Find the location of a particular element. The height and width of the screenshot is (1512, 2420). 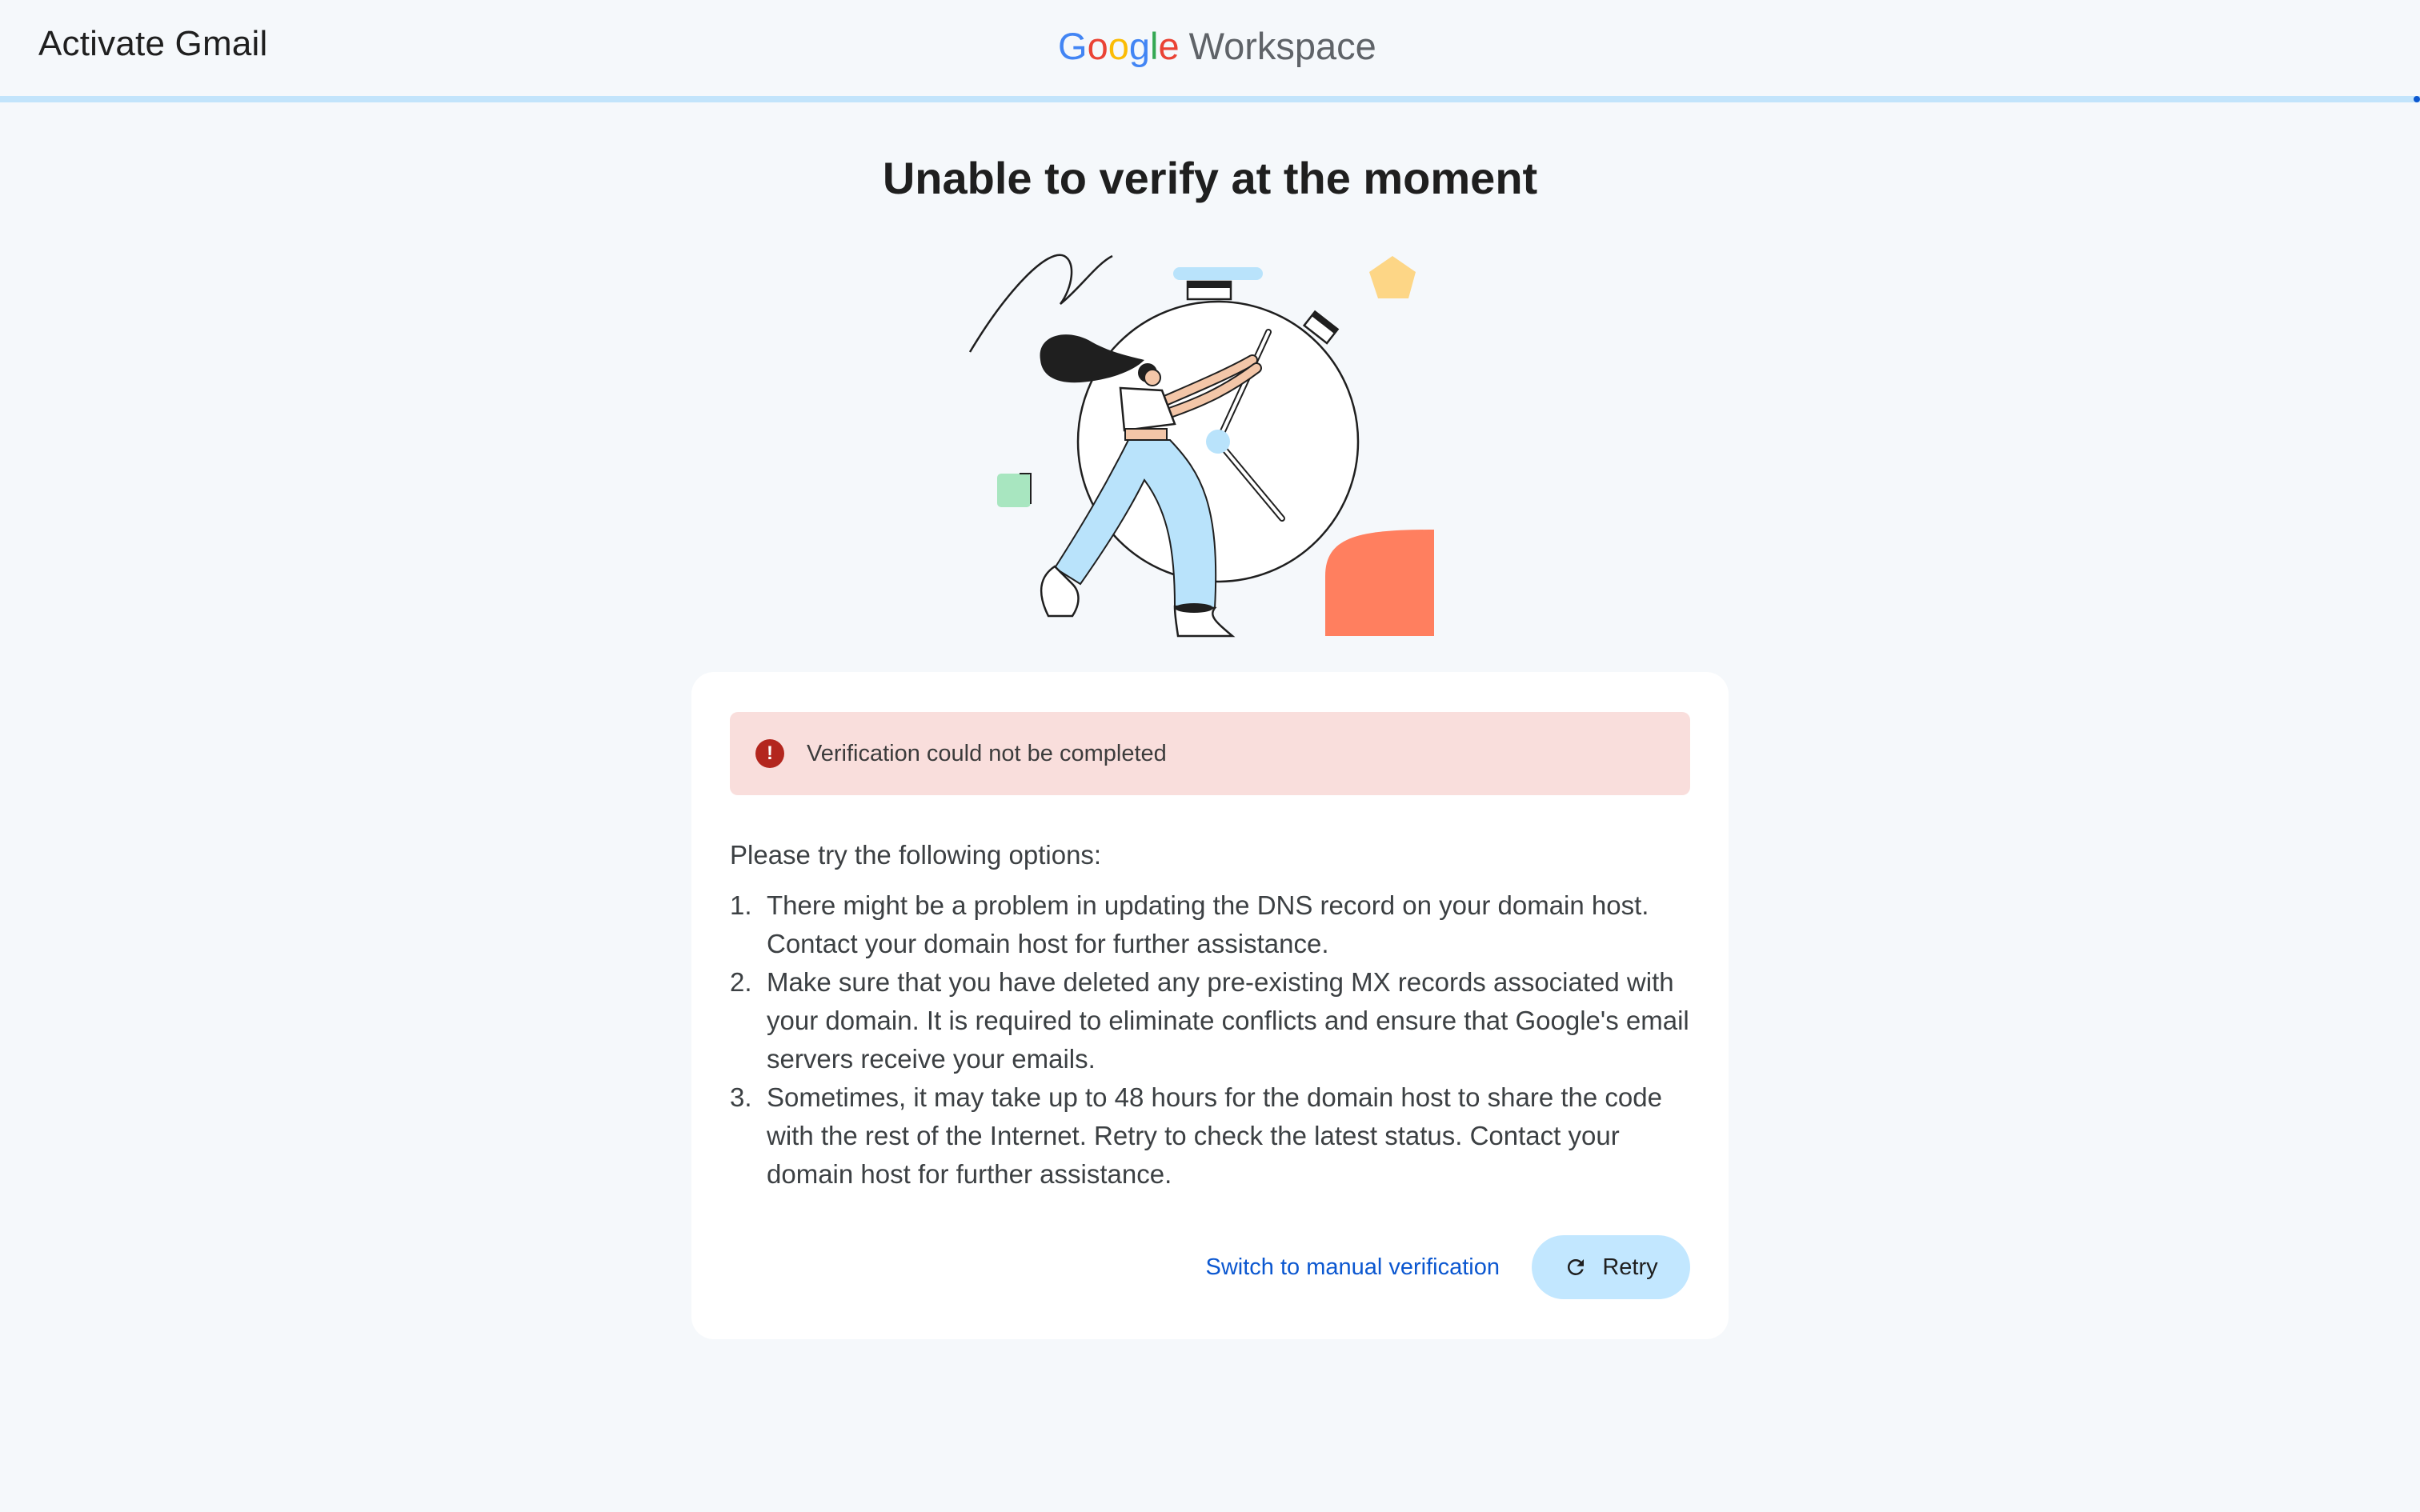

progress-bar is located at coordinates (1210, 99).